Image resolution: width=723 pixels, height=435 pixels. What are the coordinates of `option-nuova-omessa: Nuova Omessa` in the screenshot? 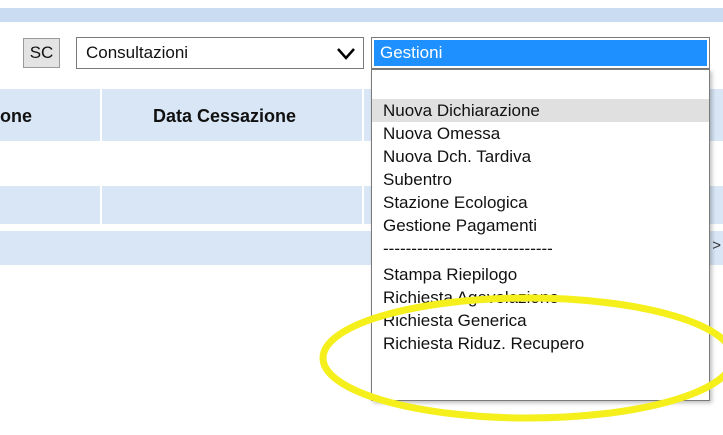 It's located at (540, 133).